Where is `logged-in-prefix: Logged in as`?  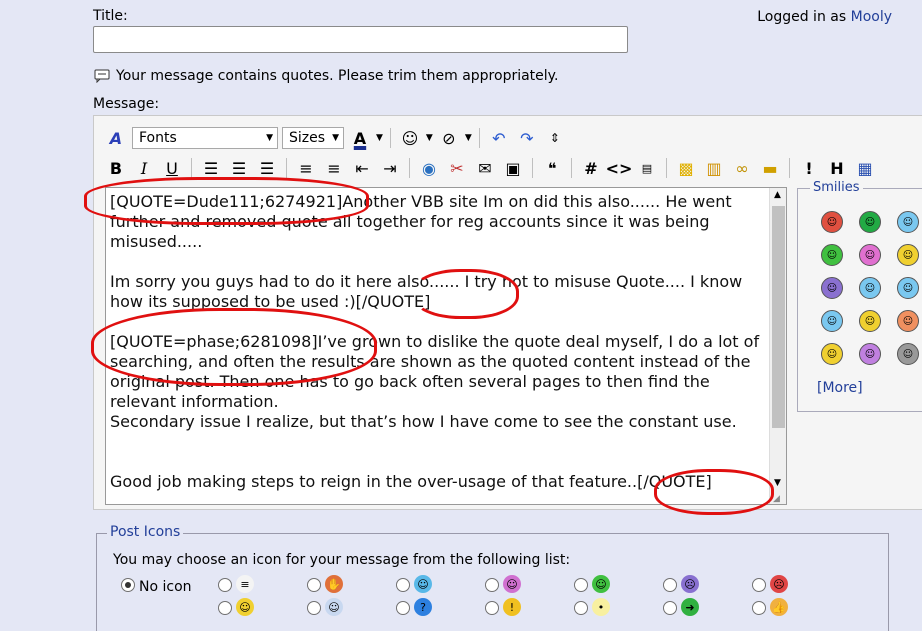
logged-in-prefix: Logged in as is located at coordinates (802, 17).